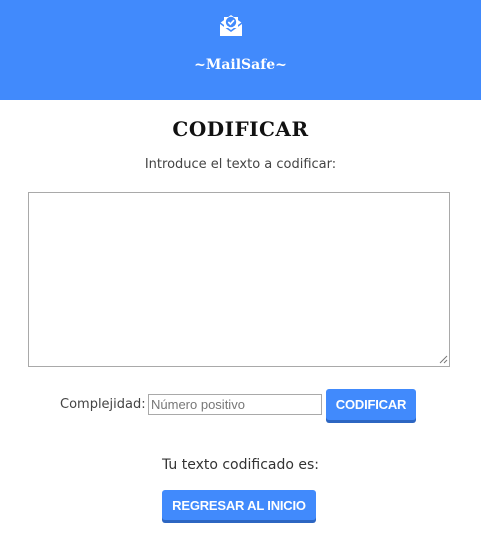  I want to click on resize-grip-icon, so click(443, 359).